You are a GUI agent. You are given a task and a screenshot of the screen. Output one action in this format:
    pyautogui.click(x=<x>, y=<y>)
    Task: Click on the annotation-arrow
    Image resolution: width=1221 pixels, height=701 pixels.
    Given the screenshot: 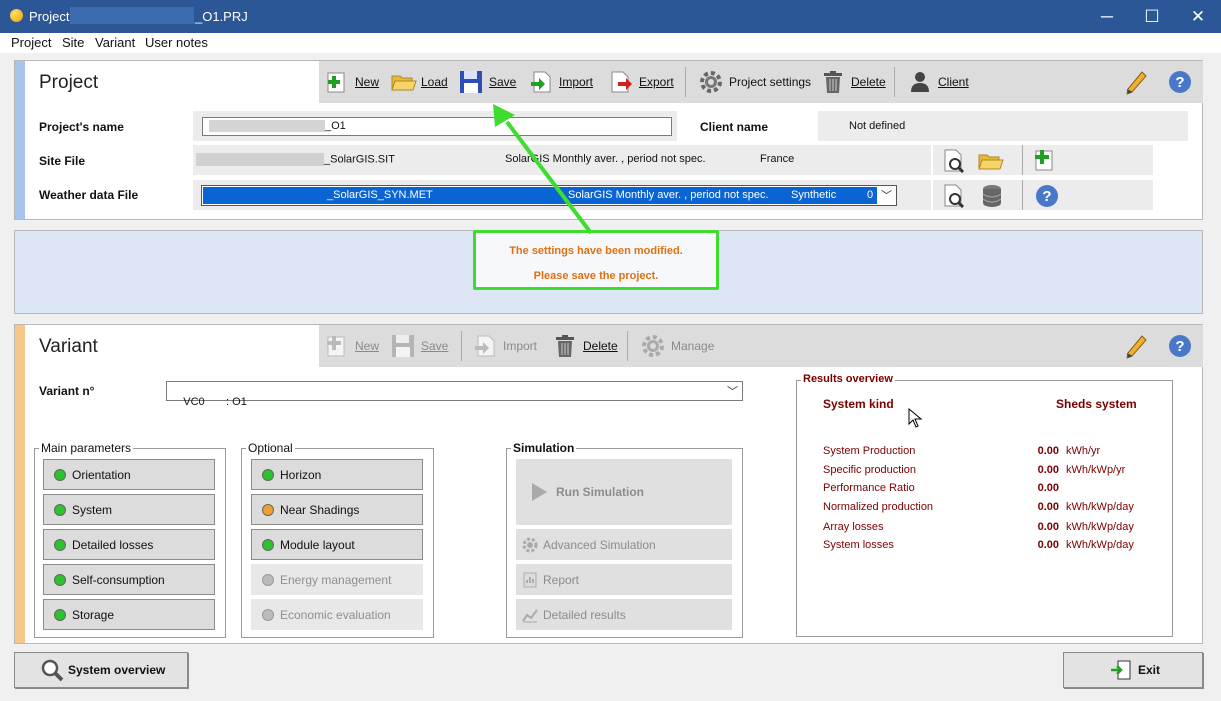 What is the action you would take?
    pyautogui.click(x=543, y=169)
    